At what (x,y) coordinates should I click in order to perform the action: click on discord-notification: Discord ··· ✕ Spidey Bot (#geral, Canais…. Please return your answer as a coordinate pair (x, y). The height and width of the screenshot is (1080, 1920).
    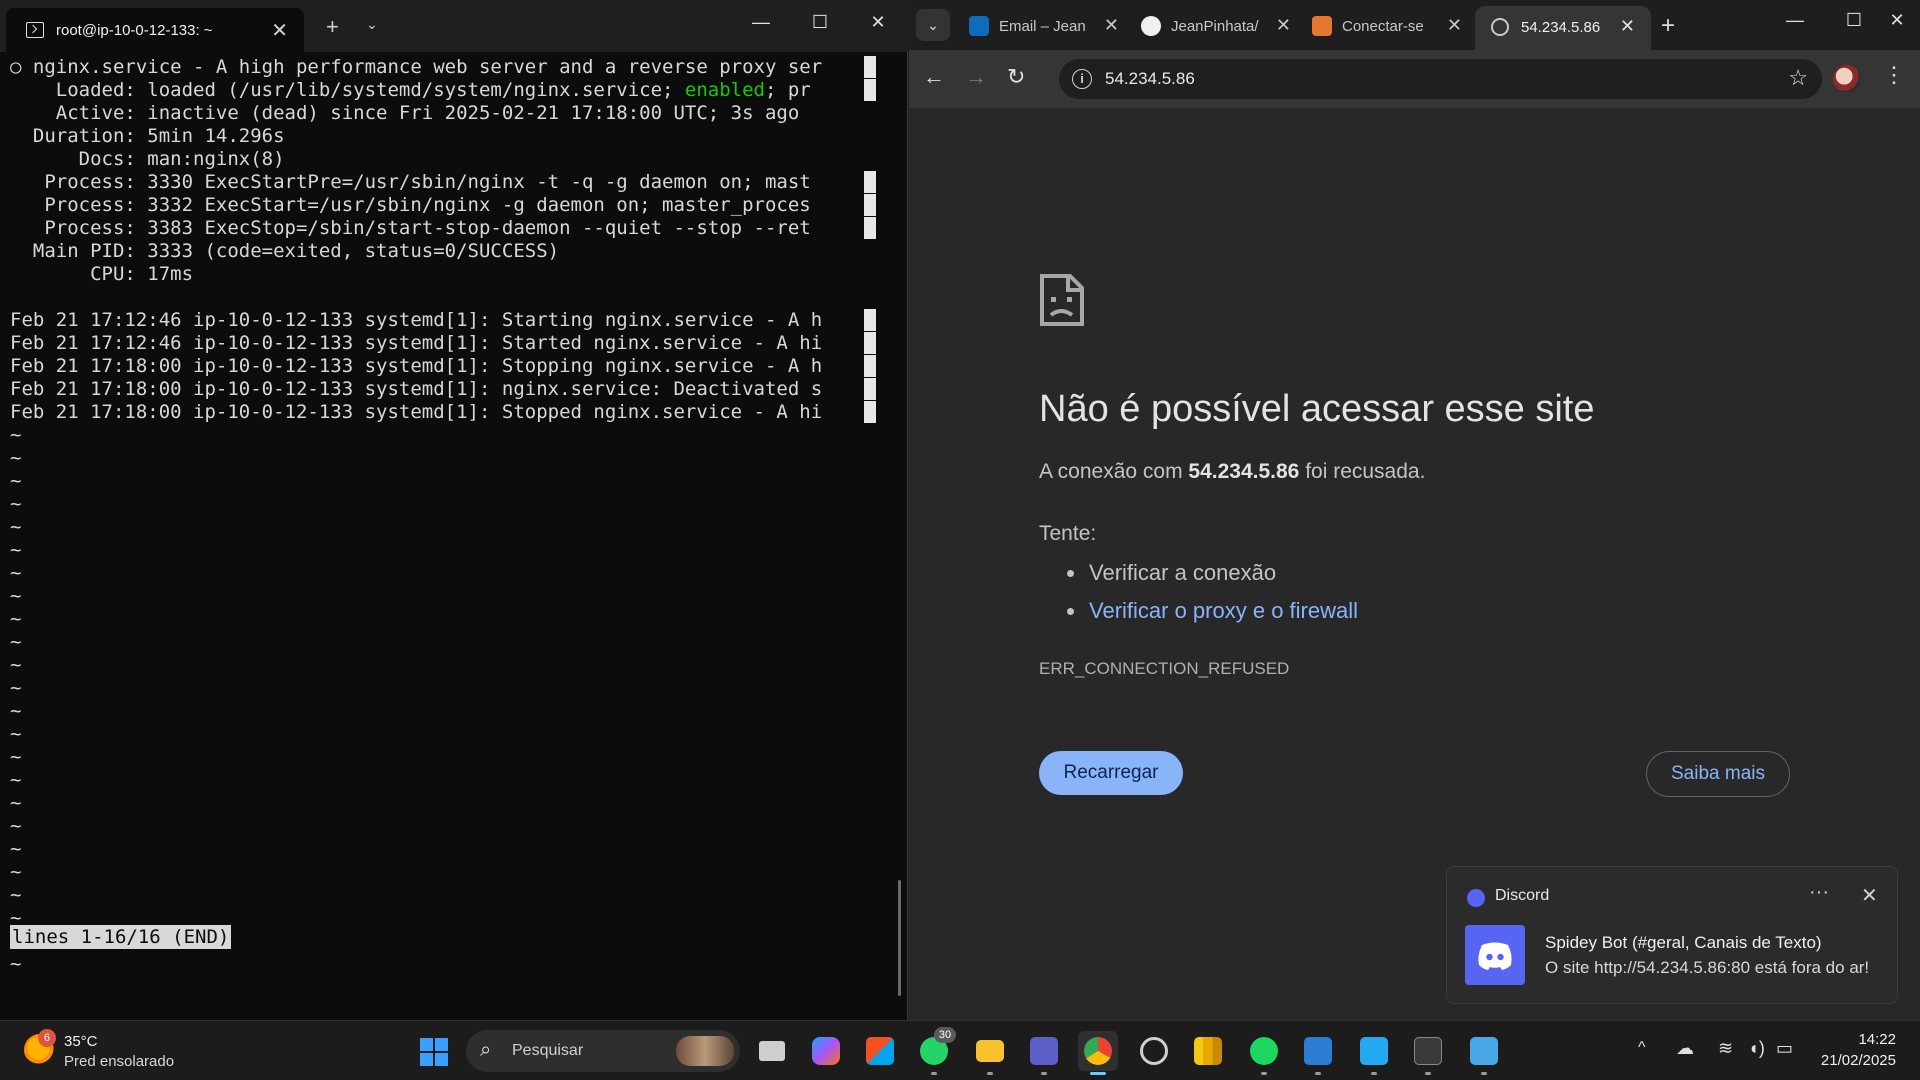
    Looking at the image, I should click on (1672, 935).